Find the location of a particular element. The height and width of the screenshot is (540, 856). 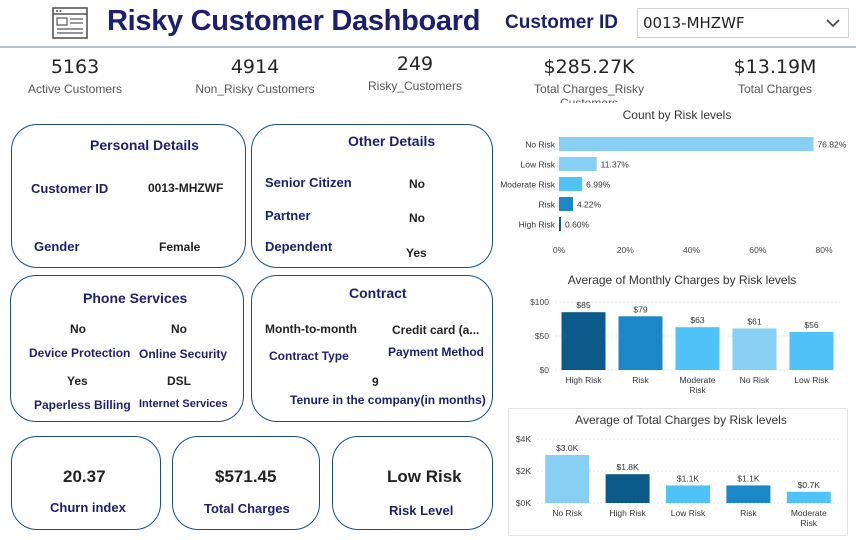

kpi-label: Active Customers is located at coordinates (75, 89).